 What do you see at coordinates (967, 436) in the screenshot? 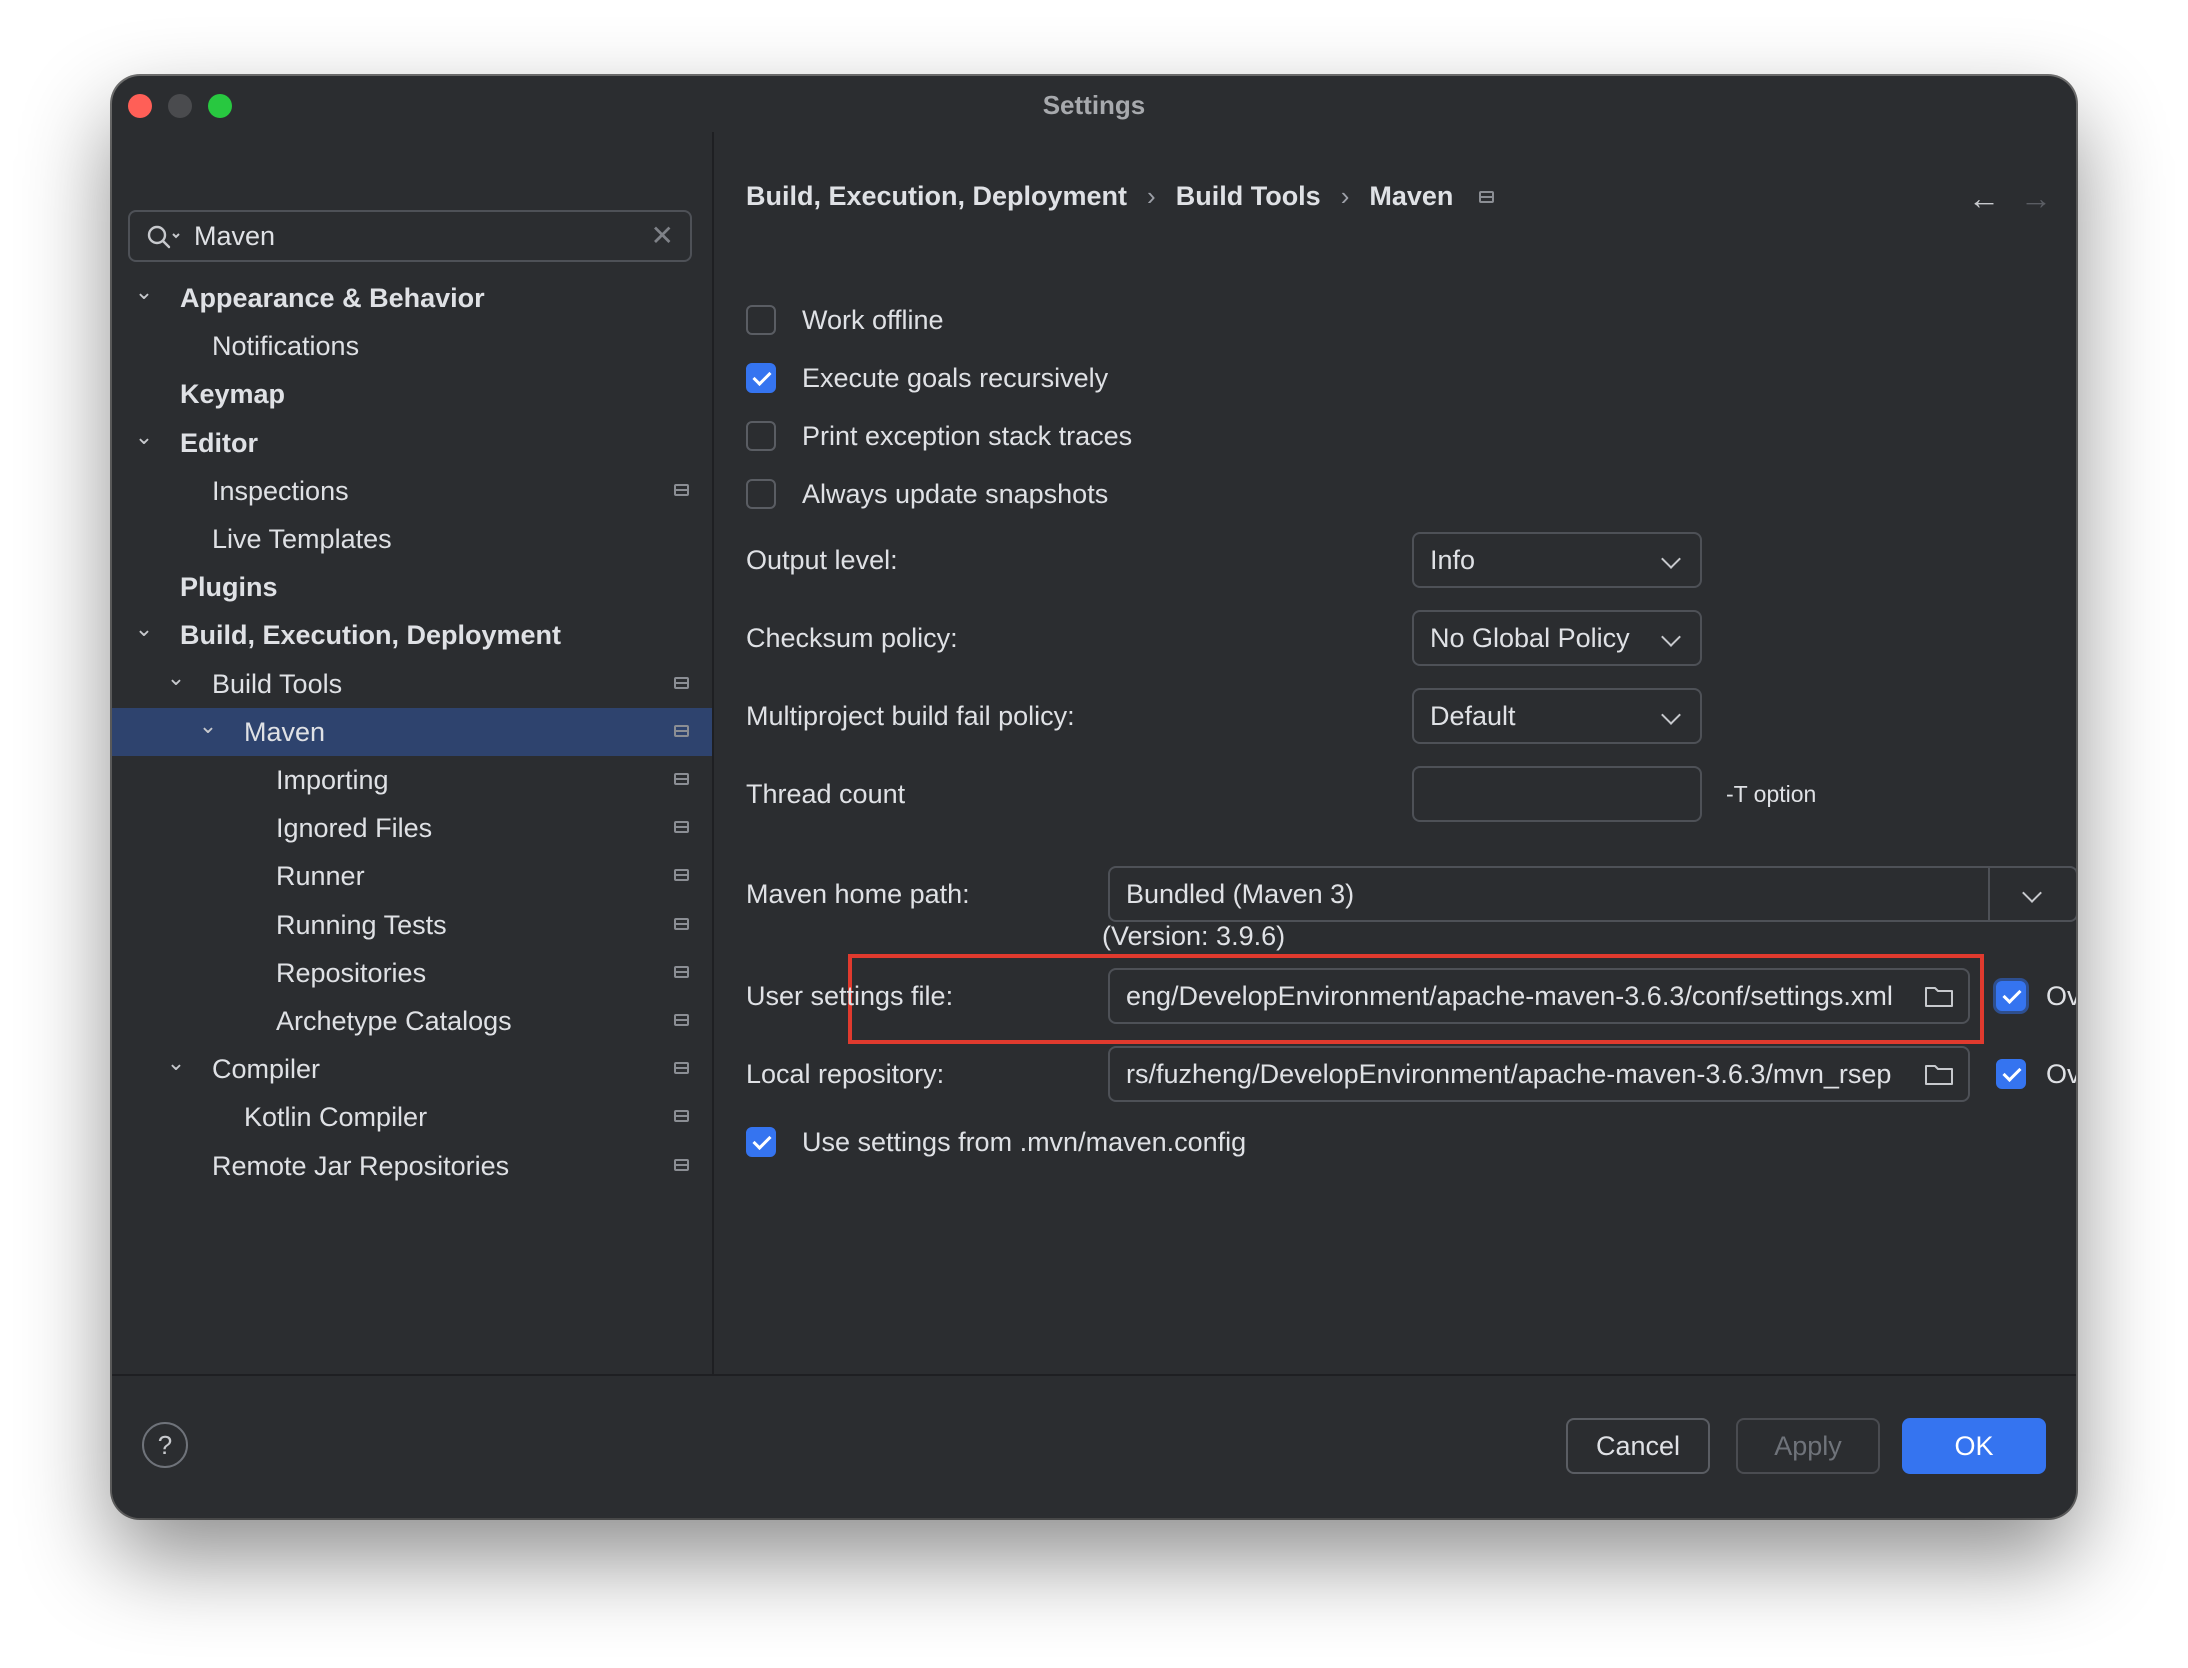
I see `checkbox-label: Print exception stack traces` at bounding box center [967, 436].